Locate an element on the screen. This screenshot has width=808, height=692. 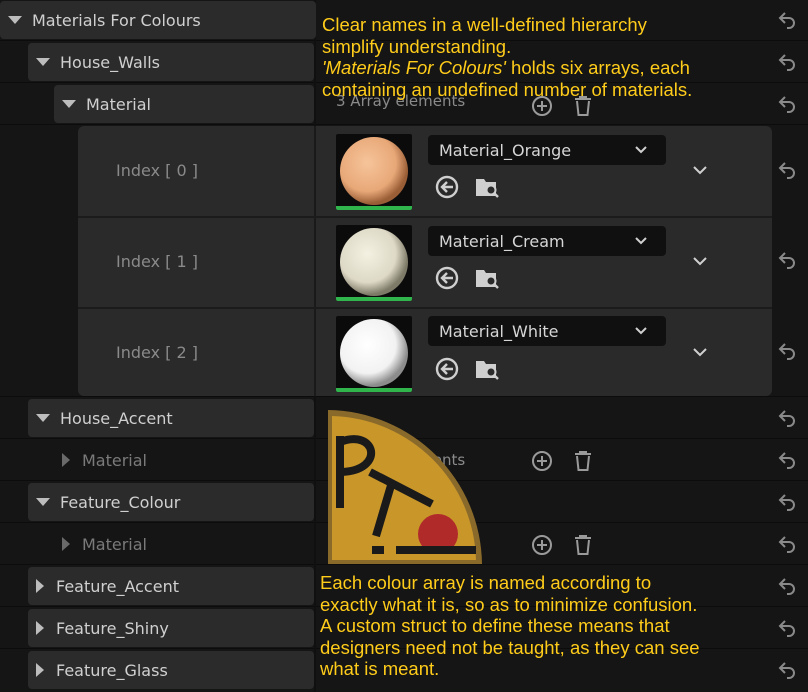
annotation-line: what is meant. is located at coordinates (380, 668).